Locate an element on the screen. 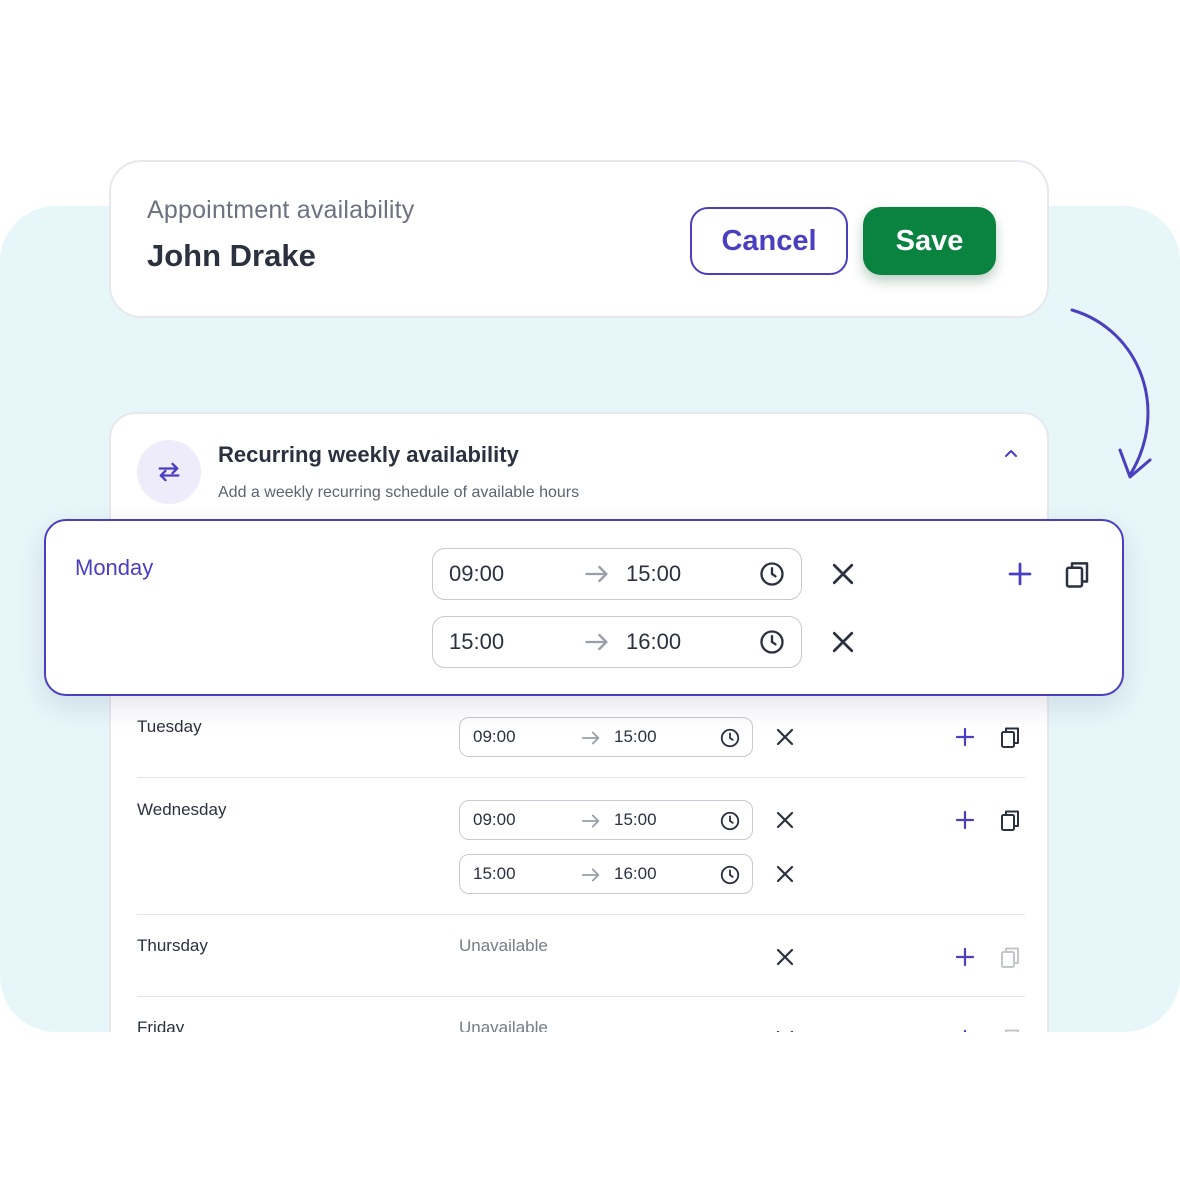  section-icon-badge is located at coordinates (169, 472).